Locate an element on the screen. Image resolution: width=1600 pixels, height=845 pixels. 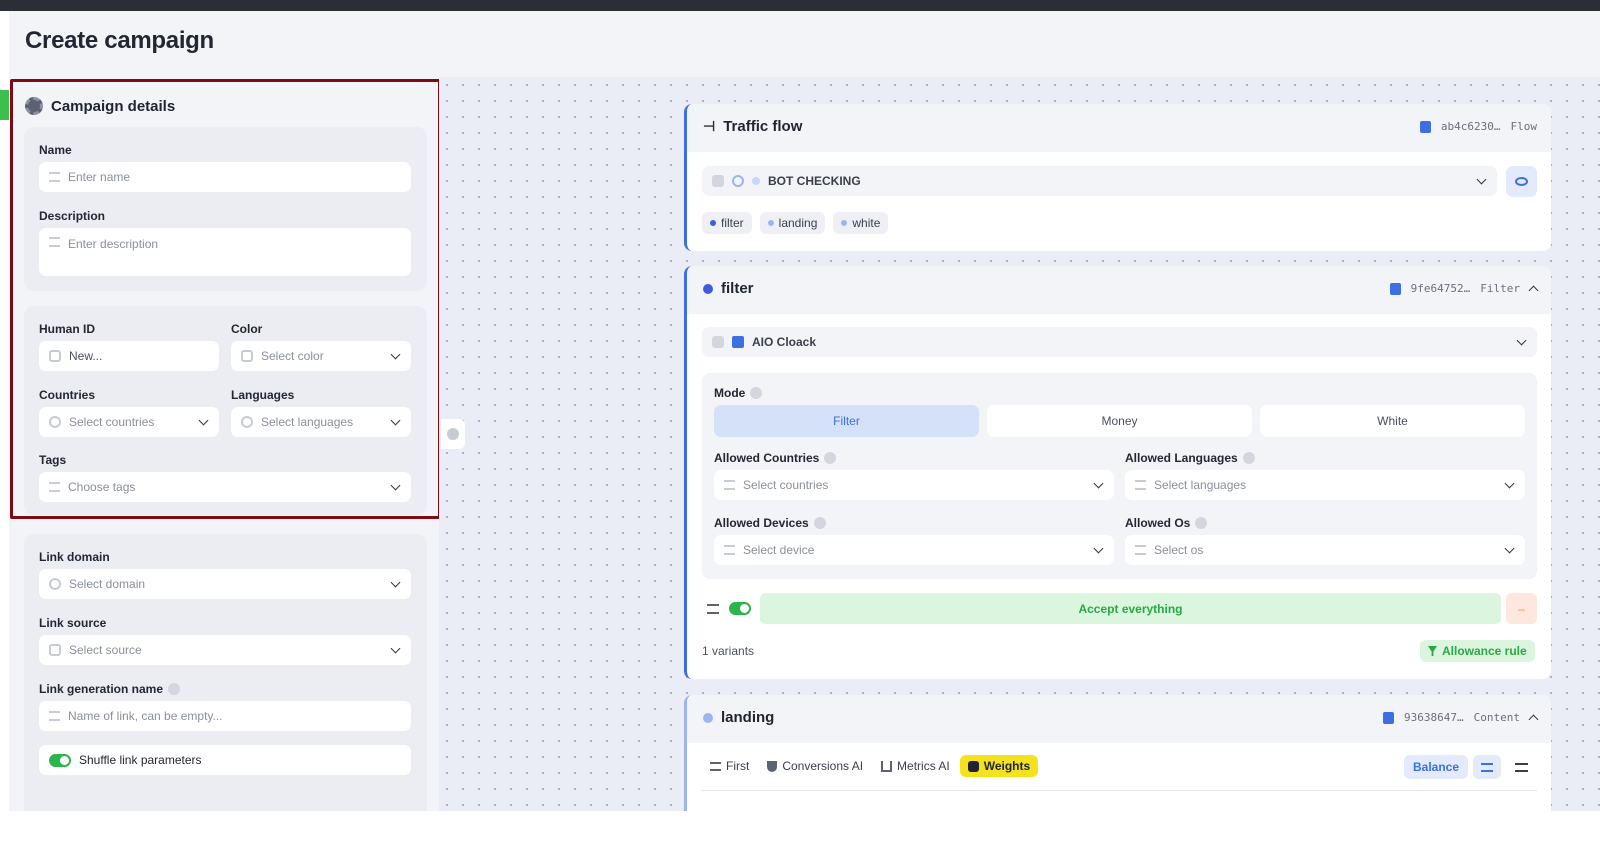
allowed-languages-label: Allowed Languages is located at coordinates (1190, 458).